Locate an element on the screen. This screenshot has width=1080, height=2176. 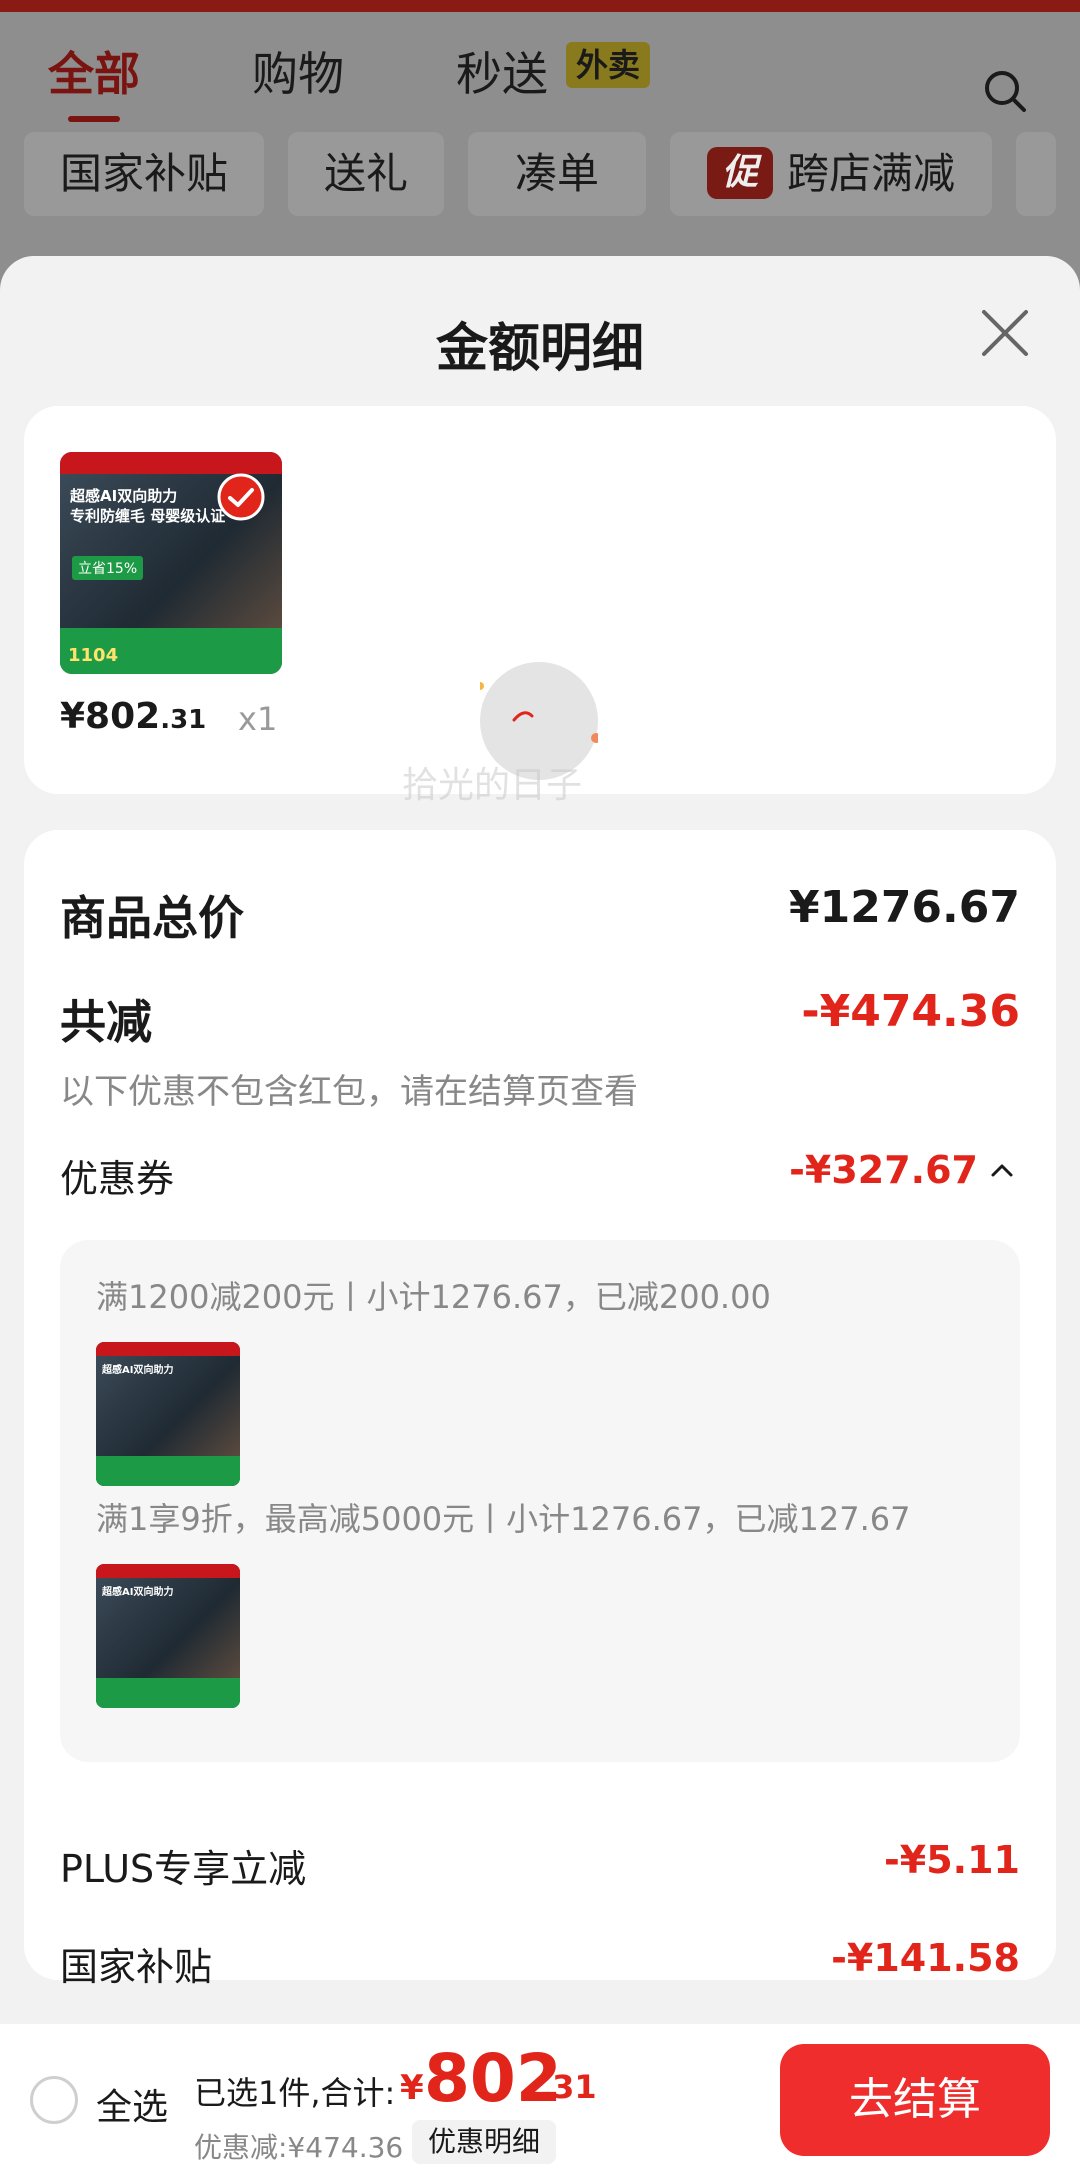
tab-instant-delivery: 秒送 is located at coordinates (502, 71).